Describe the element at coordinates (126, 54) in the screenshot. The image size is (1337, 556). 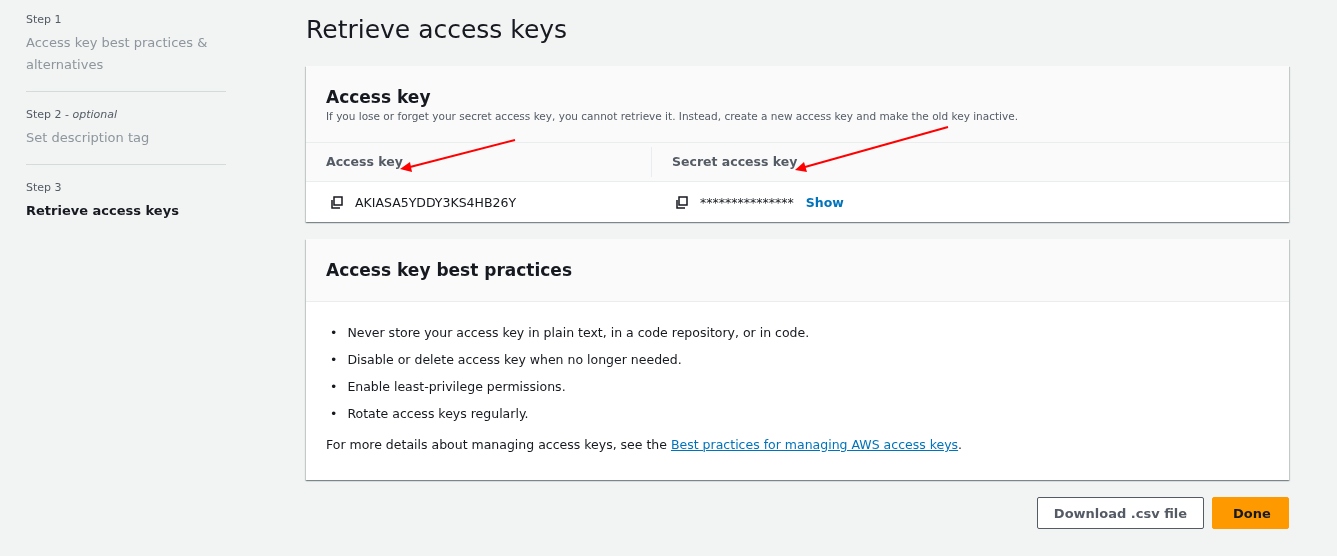
I see `step-title: Access key best practices & alternatives` at that location.